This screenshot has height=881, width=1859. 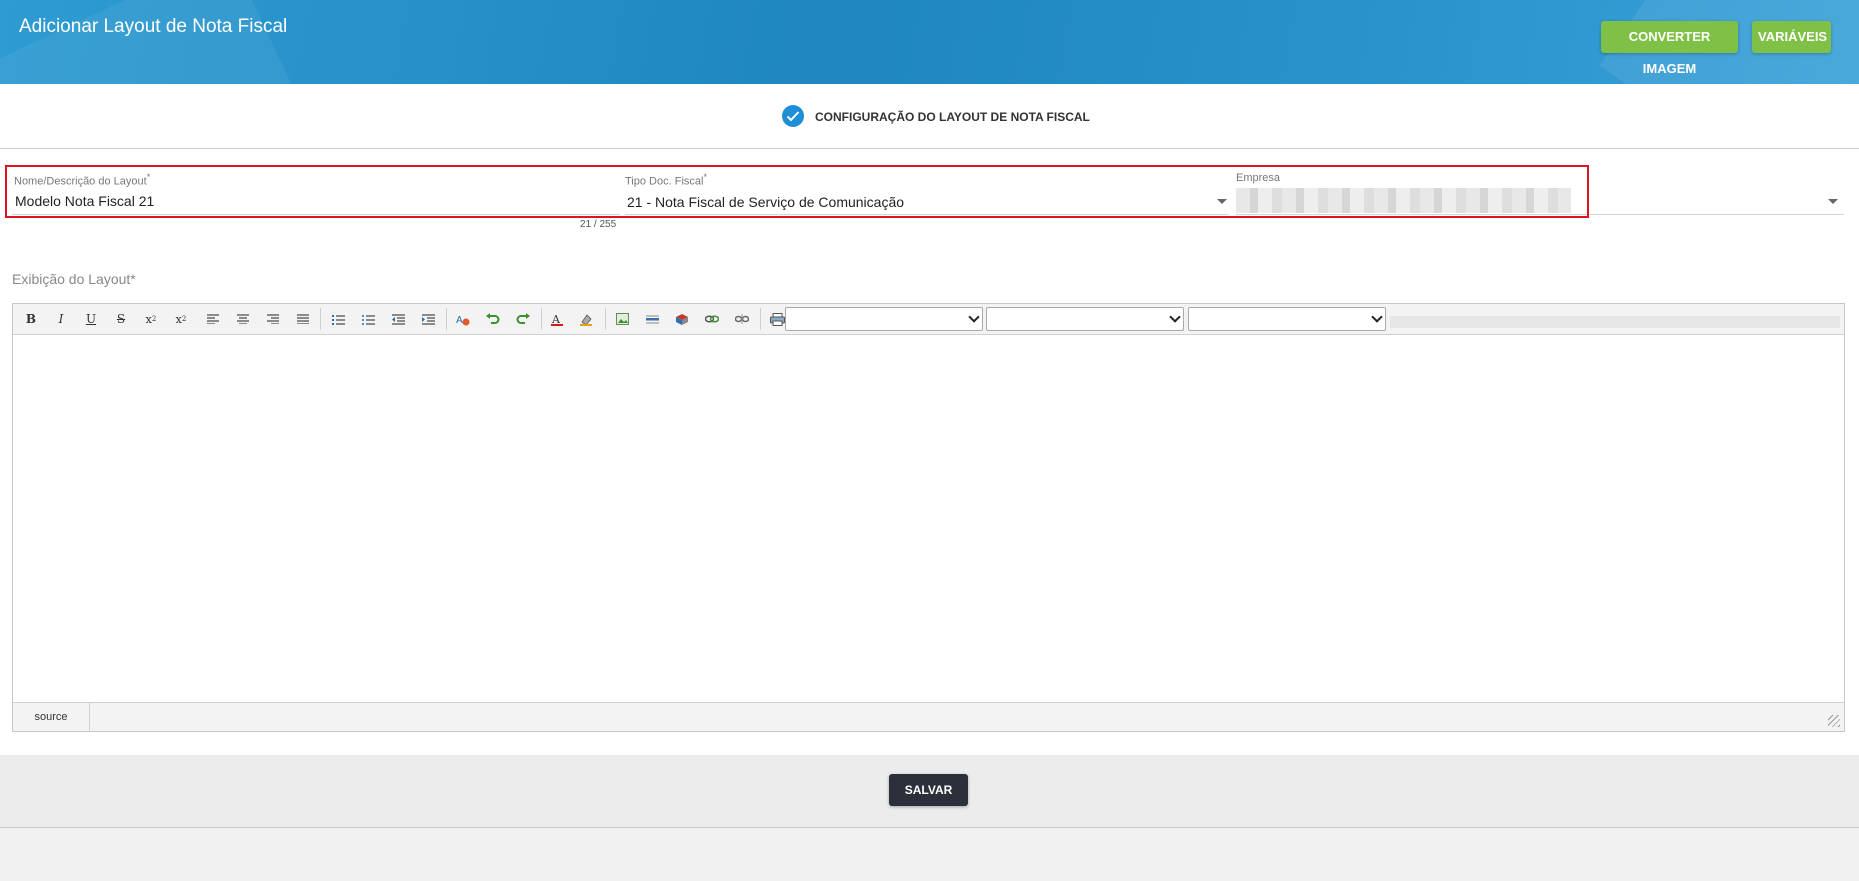 I want to click on highlight-box, so click(x=797, y=191).